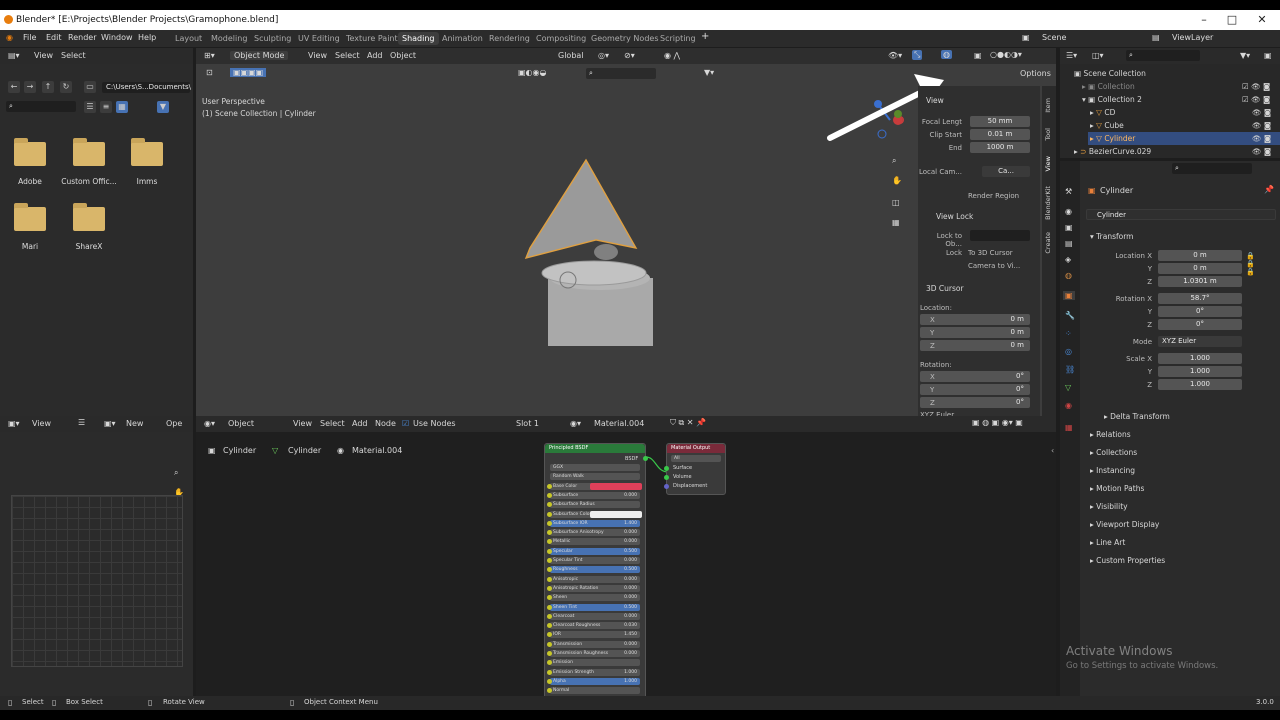  Describe the element at coordinates (1163, 55) in the screenshot. I see `outliner-search-input: ⌕` at that location.